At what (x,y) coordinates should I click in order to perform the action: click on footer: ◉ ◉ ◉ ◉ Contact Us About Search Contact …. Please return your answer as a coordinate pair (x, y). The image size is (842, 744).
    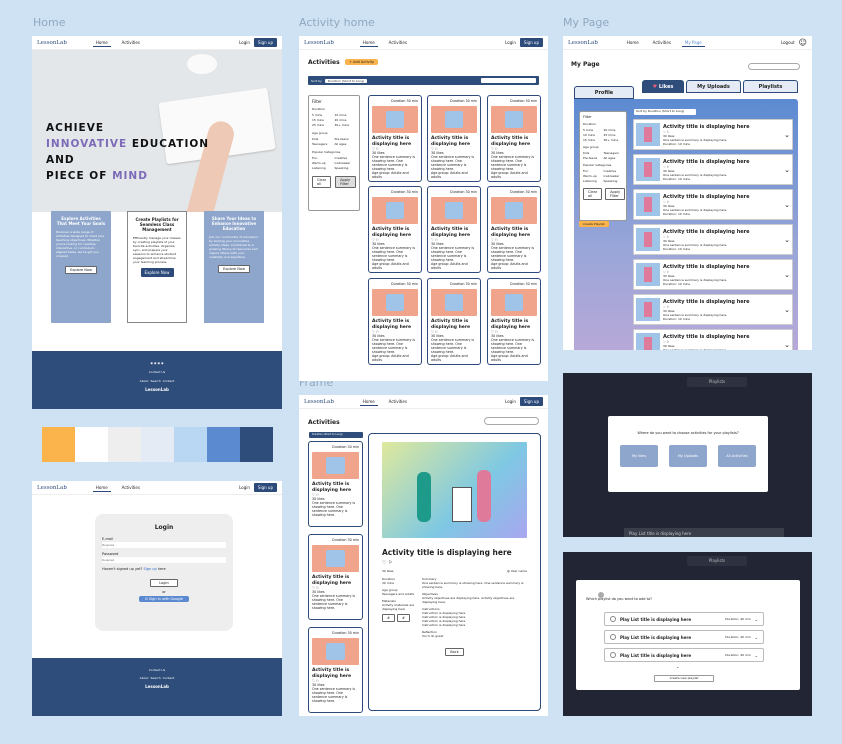
    Looking at the image, I should click on (157, 380).